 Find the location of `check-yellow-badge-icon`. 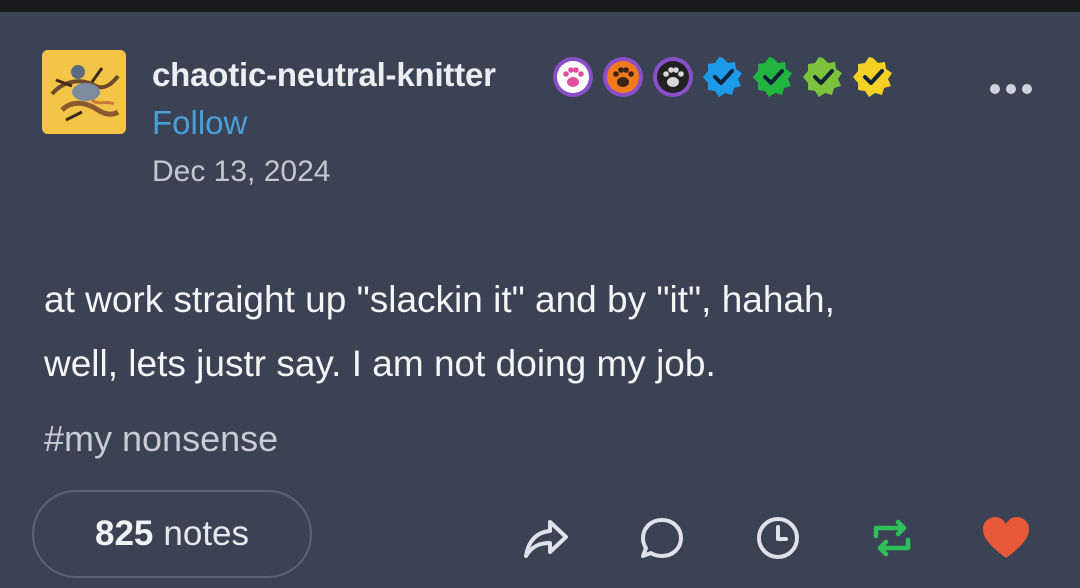

check-yellow-badge-icon is located at coordinates (873, 77).